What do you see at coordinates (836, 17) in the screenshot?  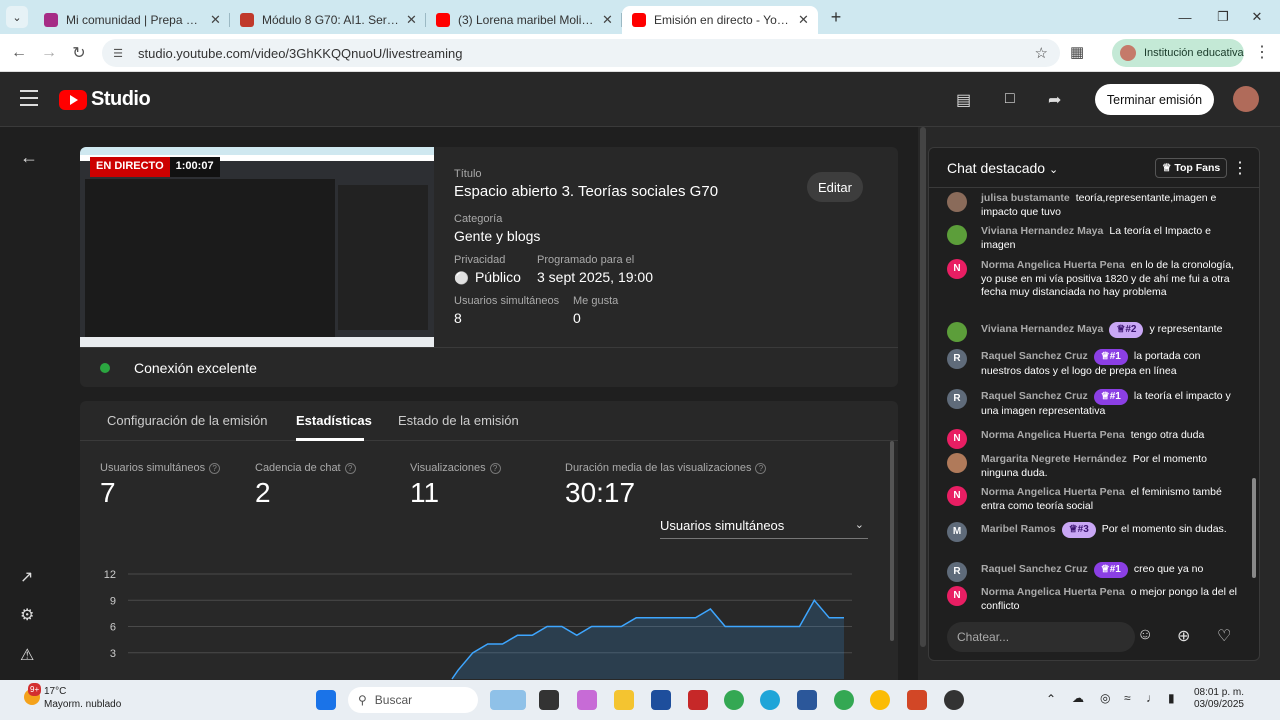 I see `new-tab-plus-icon: +` at bounding box center [836, 17].